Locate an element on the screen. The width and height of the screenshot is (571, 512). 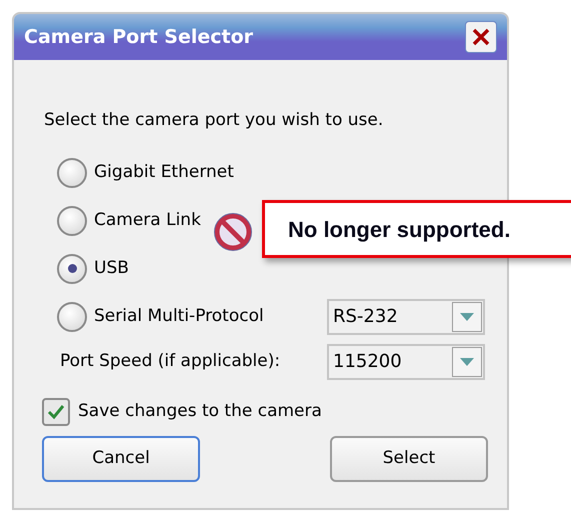
dialog-button: Cancel is located at coordinates (121, 459).